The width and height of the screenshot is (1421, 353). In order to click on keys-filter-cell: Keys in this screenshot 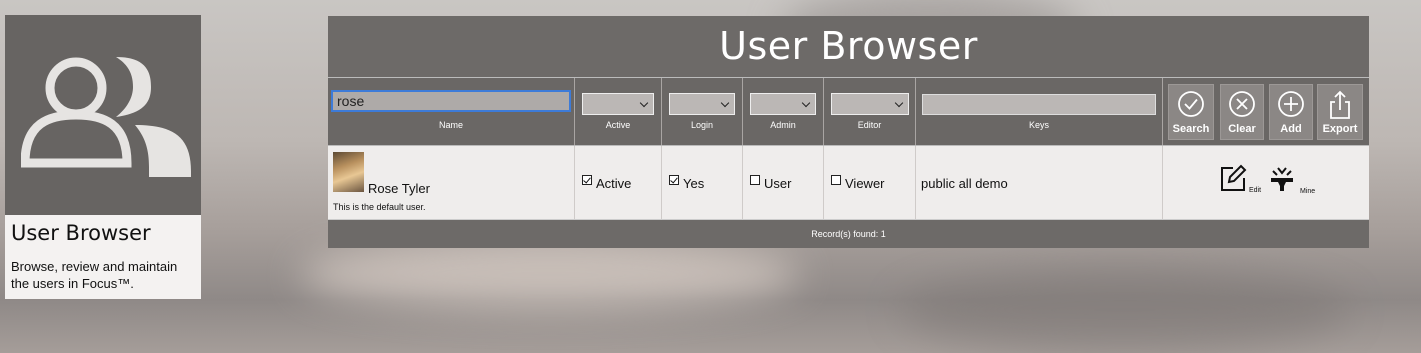, I will do `click(1039, 111)`.